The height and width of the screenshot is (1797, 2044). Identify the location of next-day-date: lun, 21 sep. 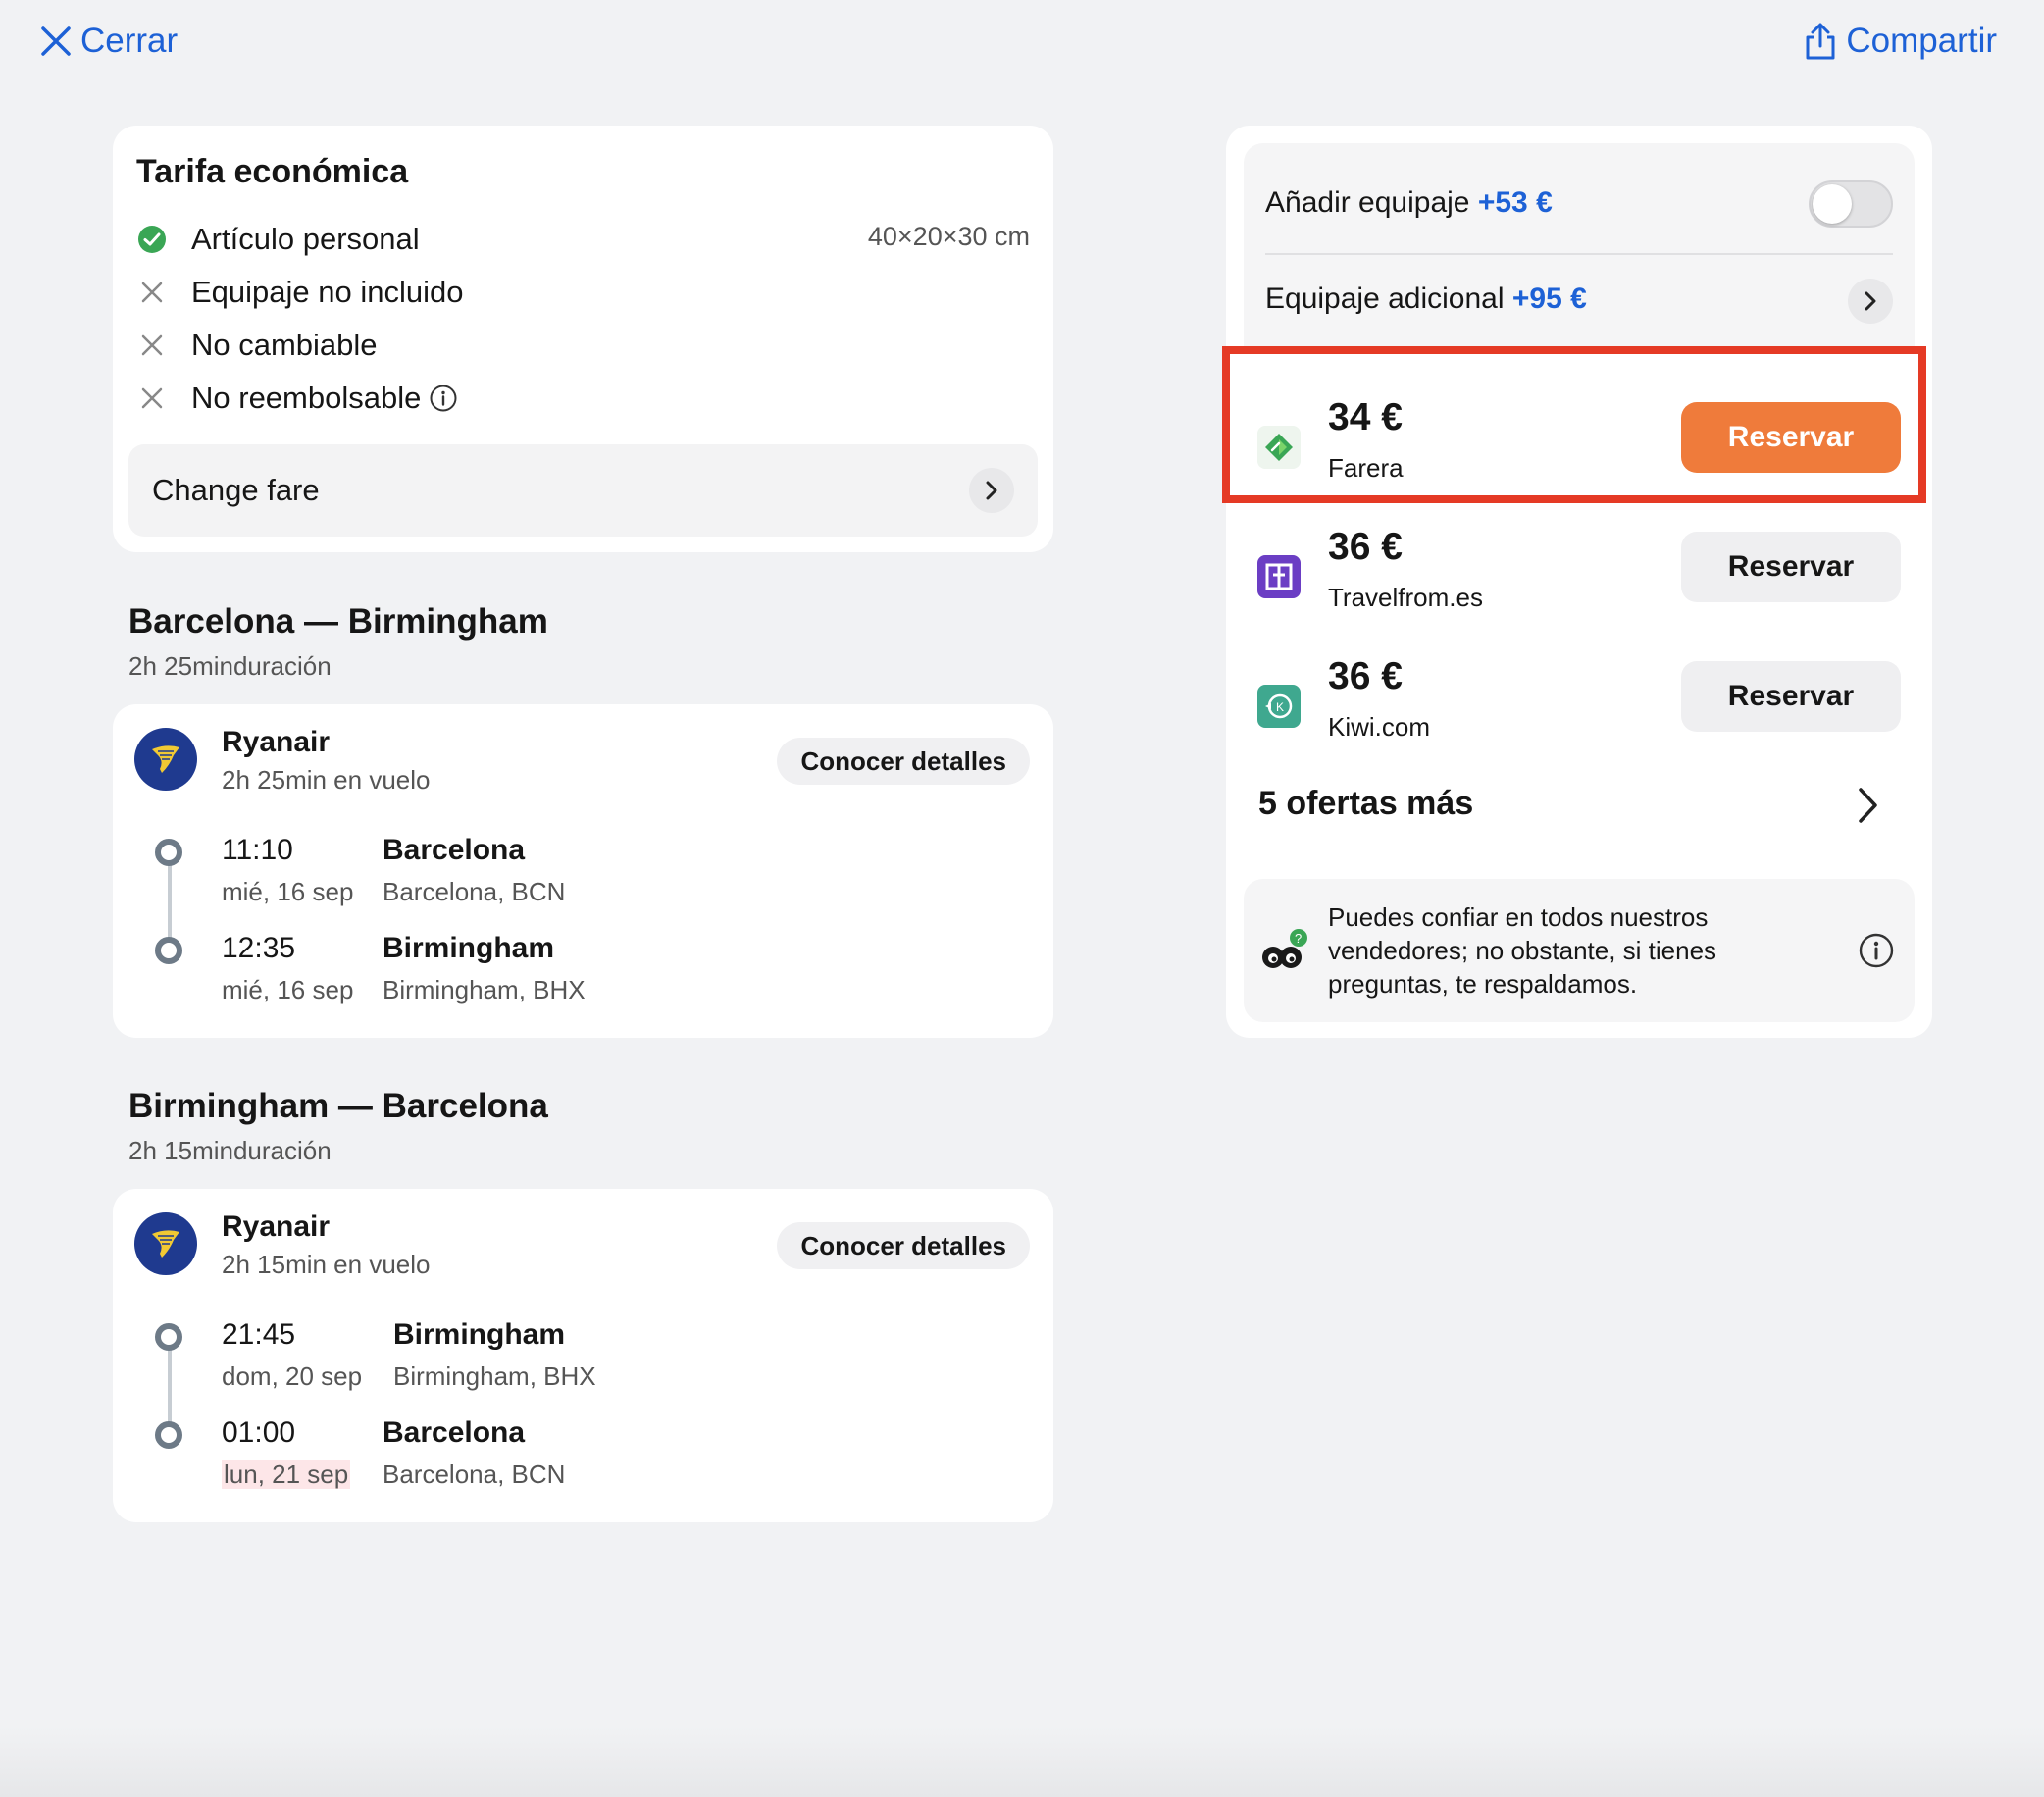
(287, 1475).